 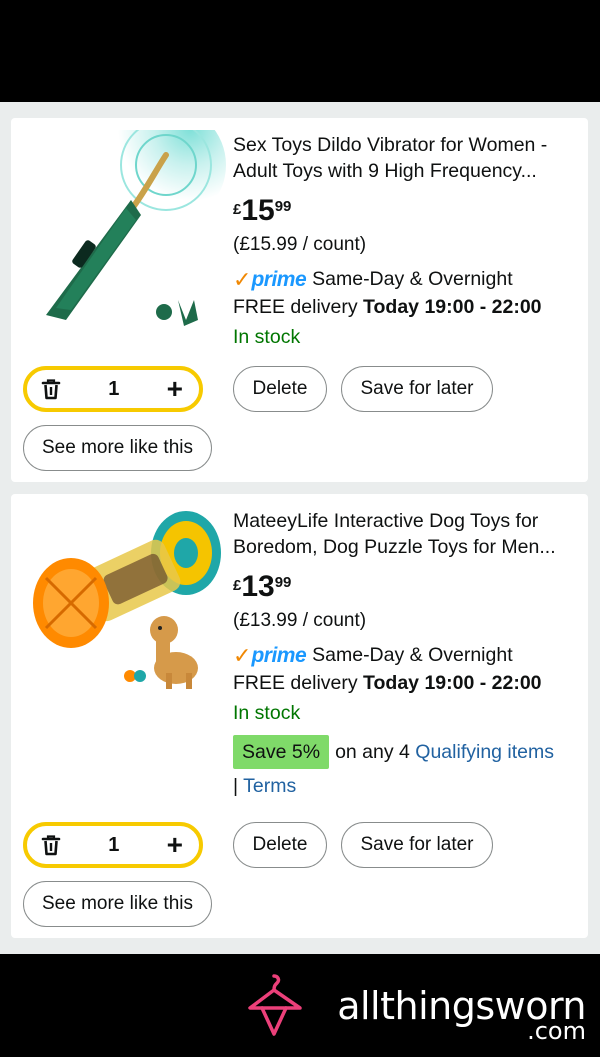 I want to click on top-black-band, so click(x=300, y=51).